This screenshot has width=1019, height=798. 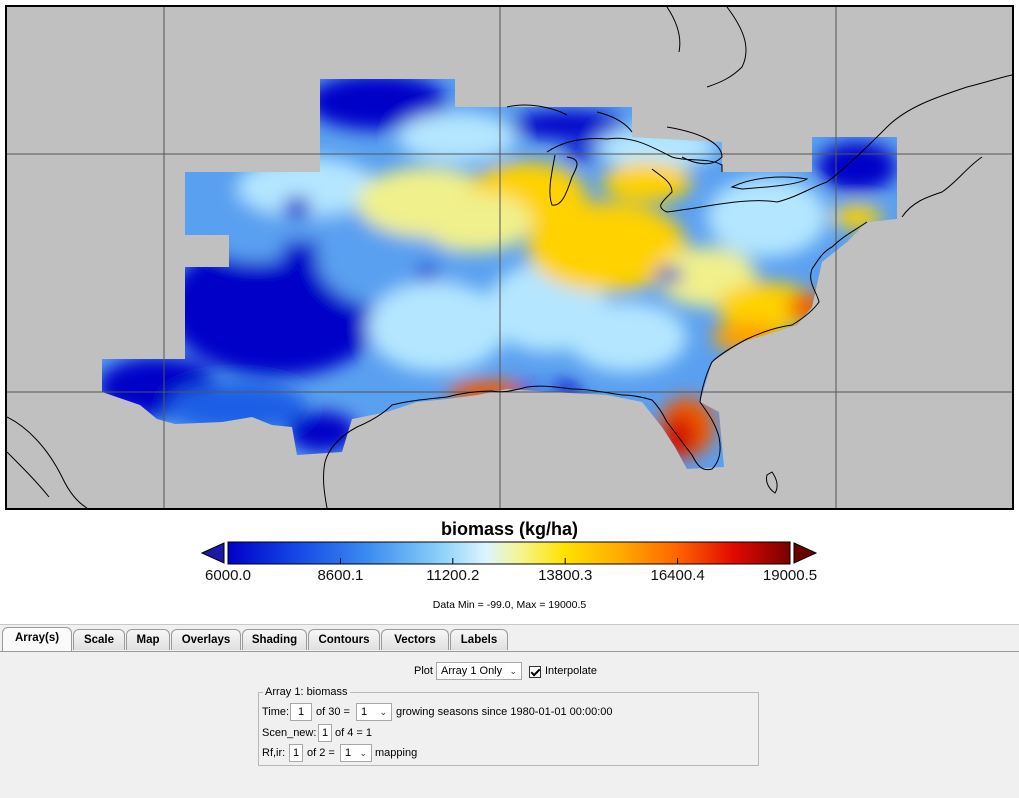 What do you see at coordinates (274, 753) in the screenshot?
I see `rfir-label: Rf,ir:` at bounding box center [274, 753].